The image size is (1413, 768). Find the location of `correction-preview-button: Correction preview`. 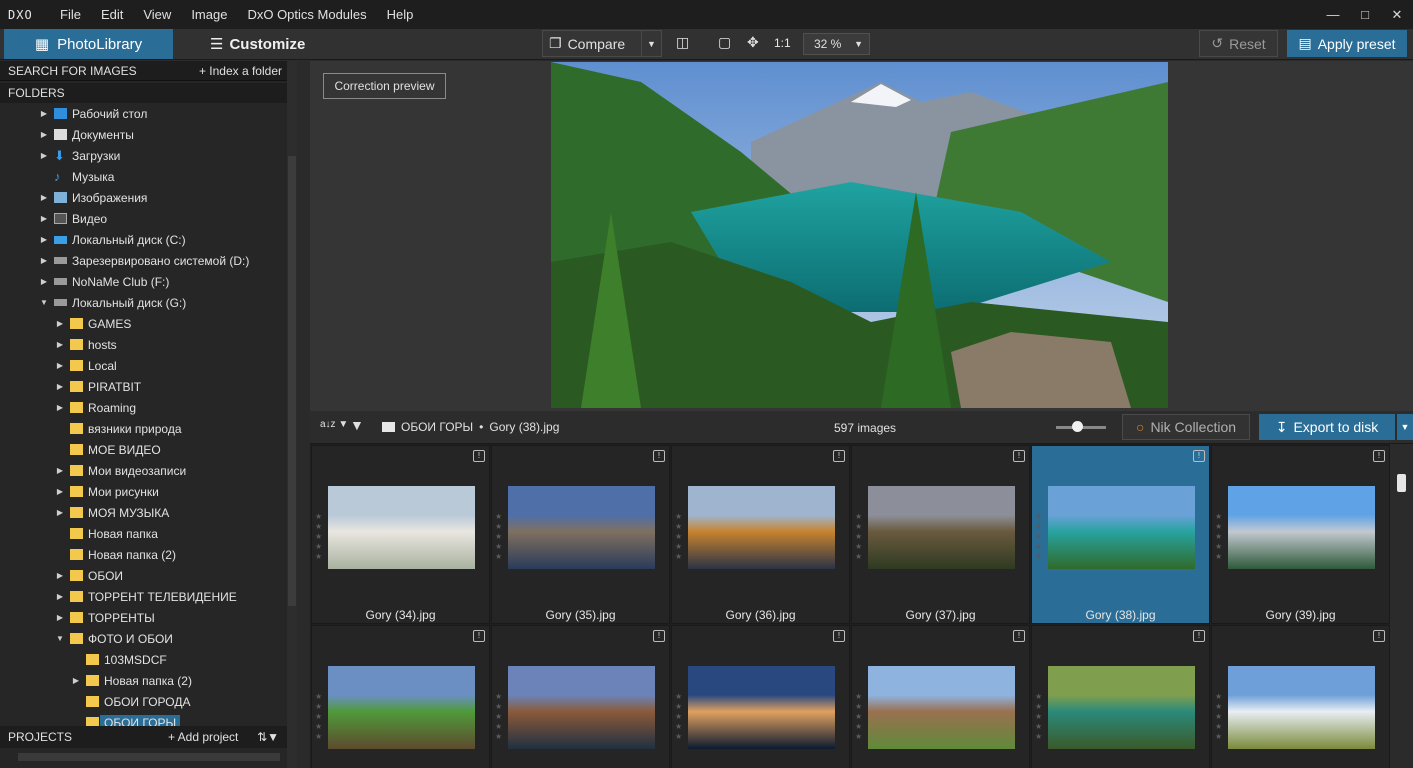

correction-preview-button: Correction preview is located at coordinates (384, 86).